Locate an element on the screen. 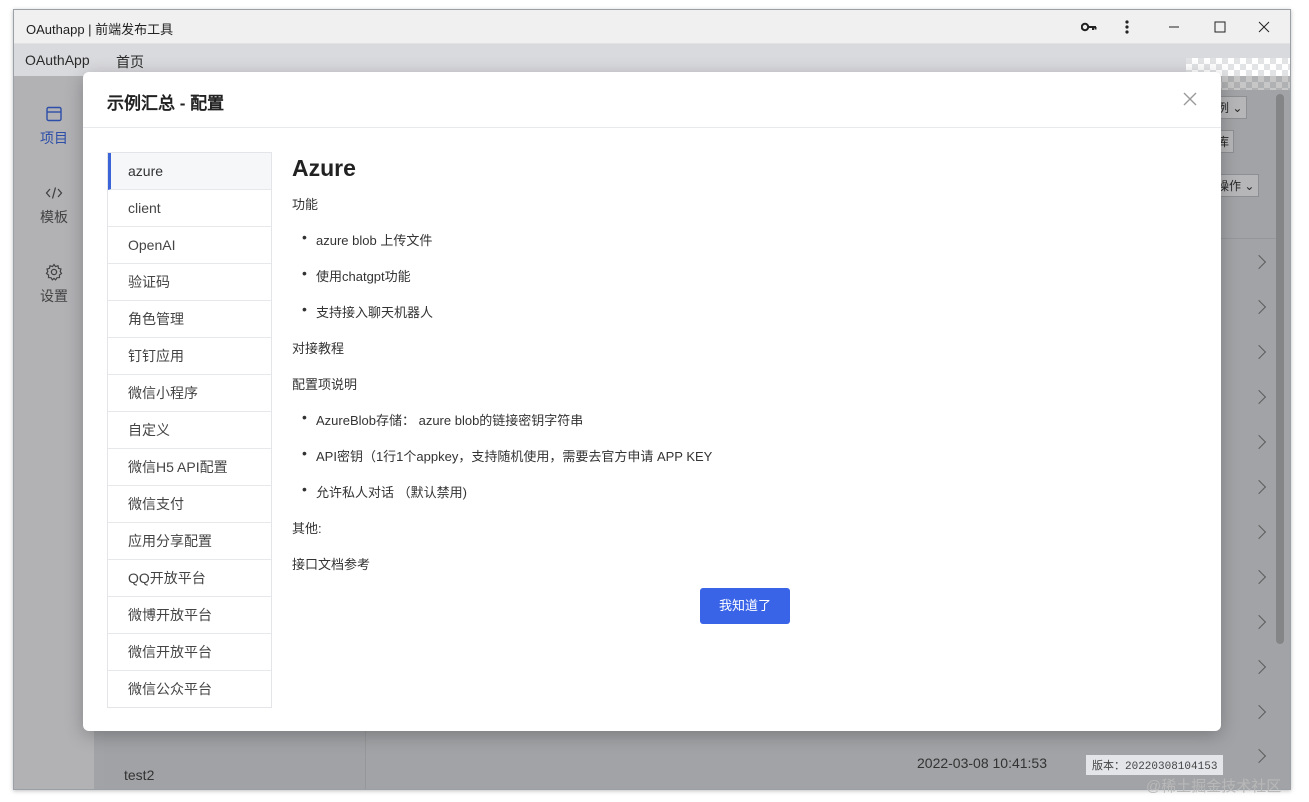  menu-item-weibo-platform: 微博开放平台 is located at coordinates (189, 615).